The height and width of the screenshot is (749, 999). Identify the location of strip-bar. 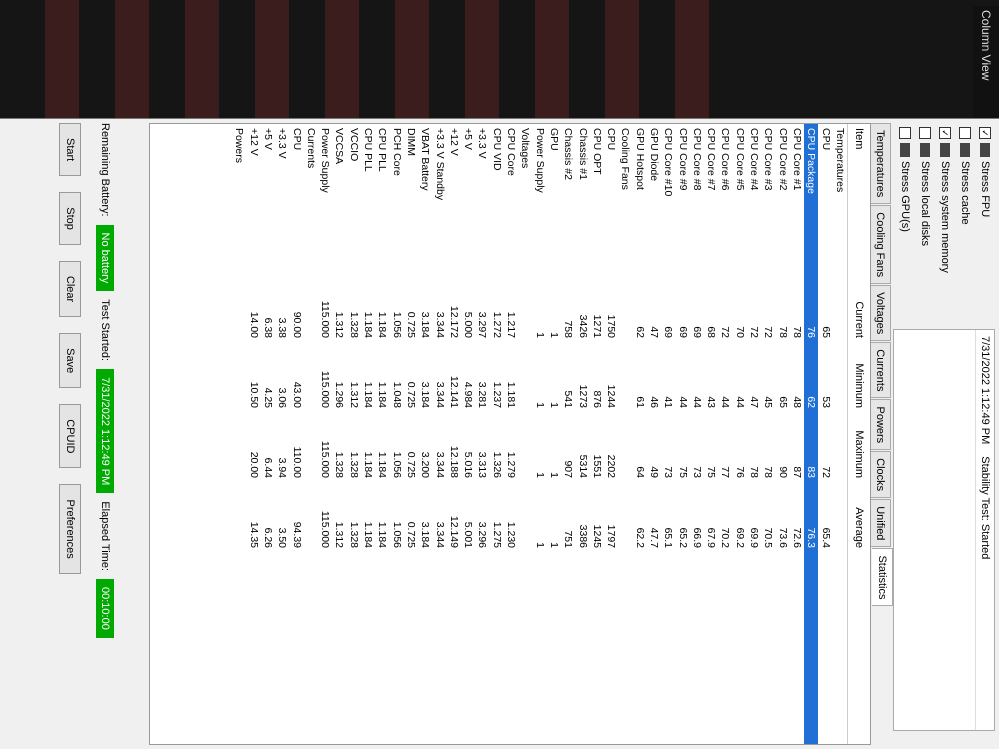
(62, 65).